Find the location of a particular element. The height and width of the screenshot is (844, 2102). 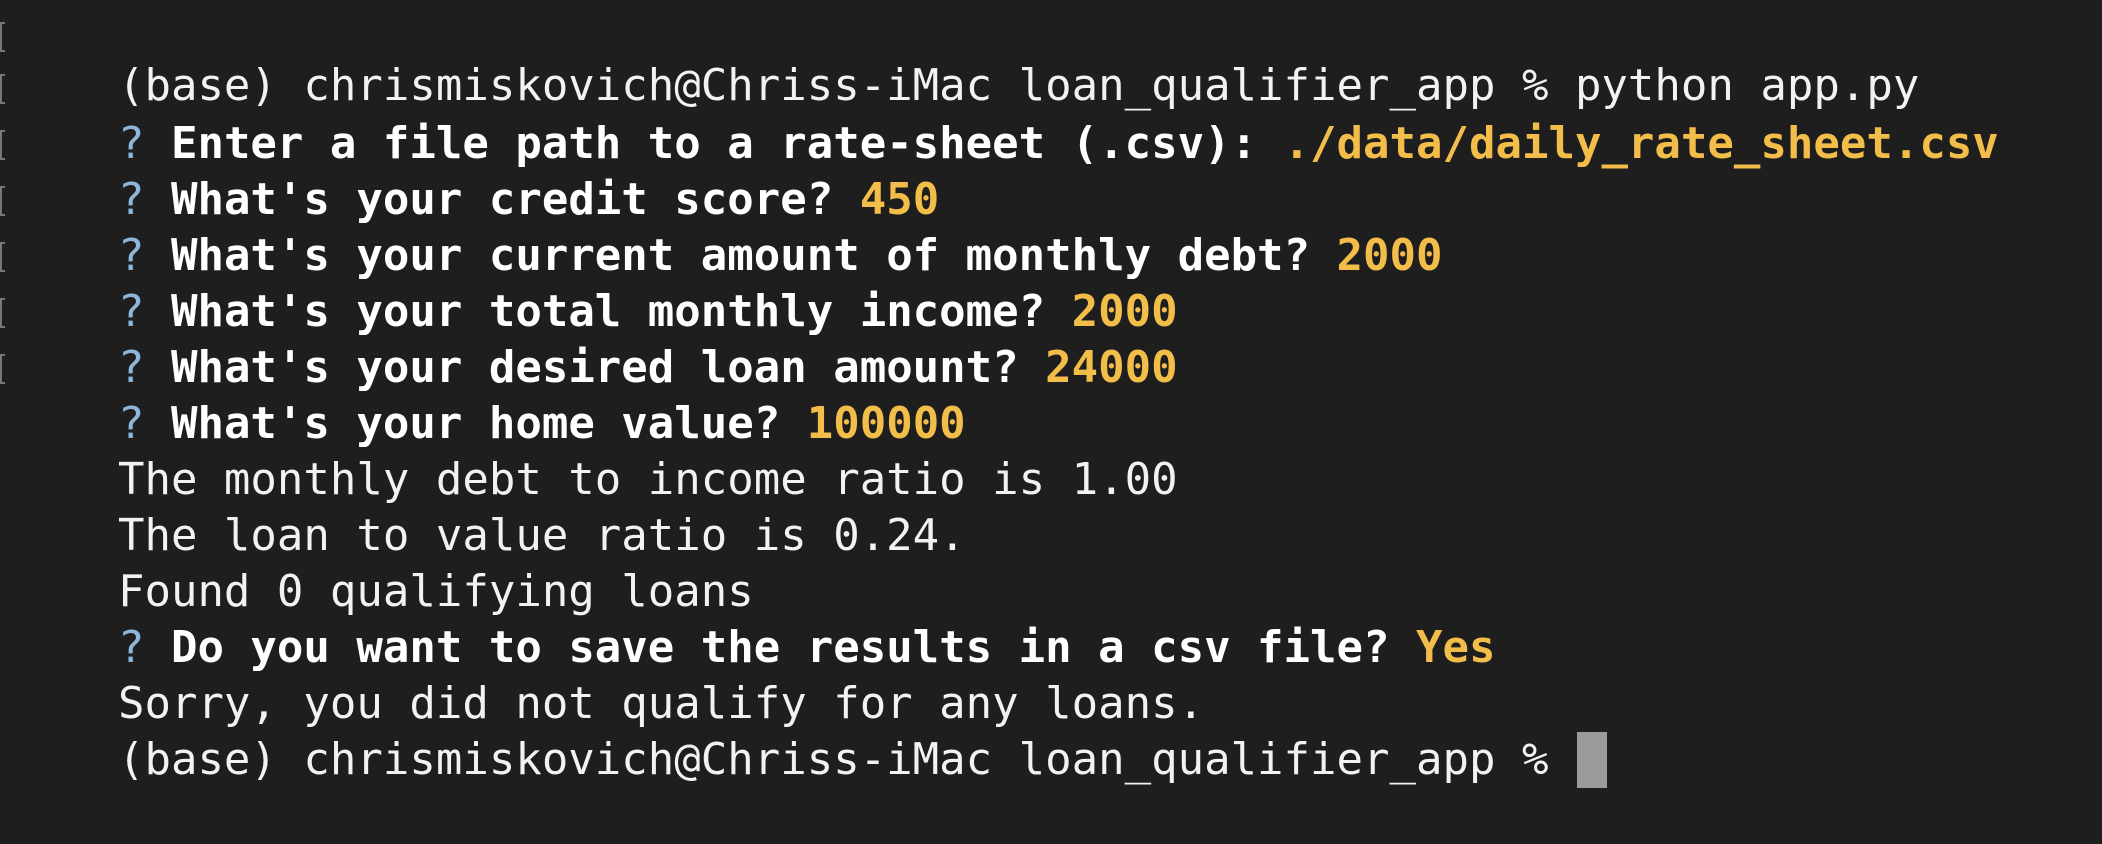

question-line-home-value: ? What's your home value? 100000 is located at coordinates (1051, 394).